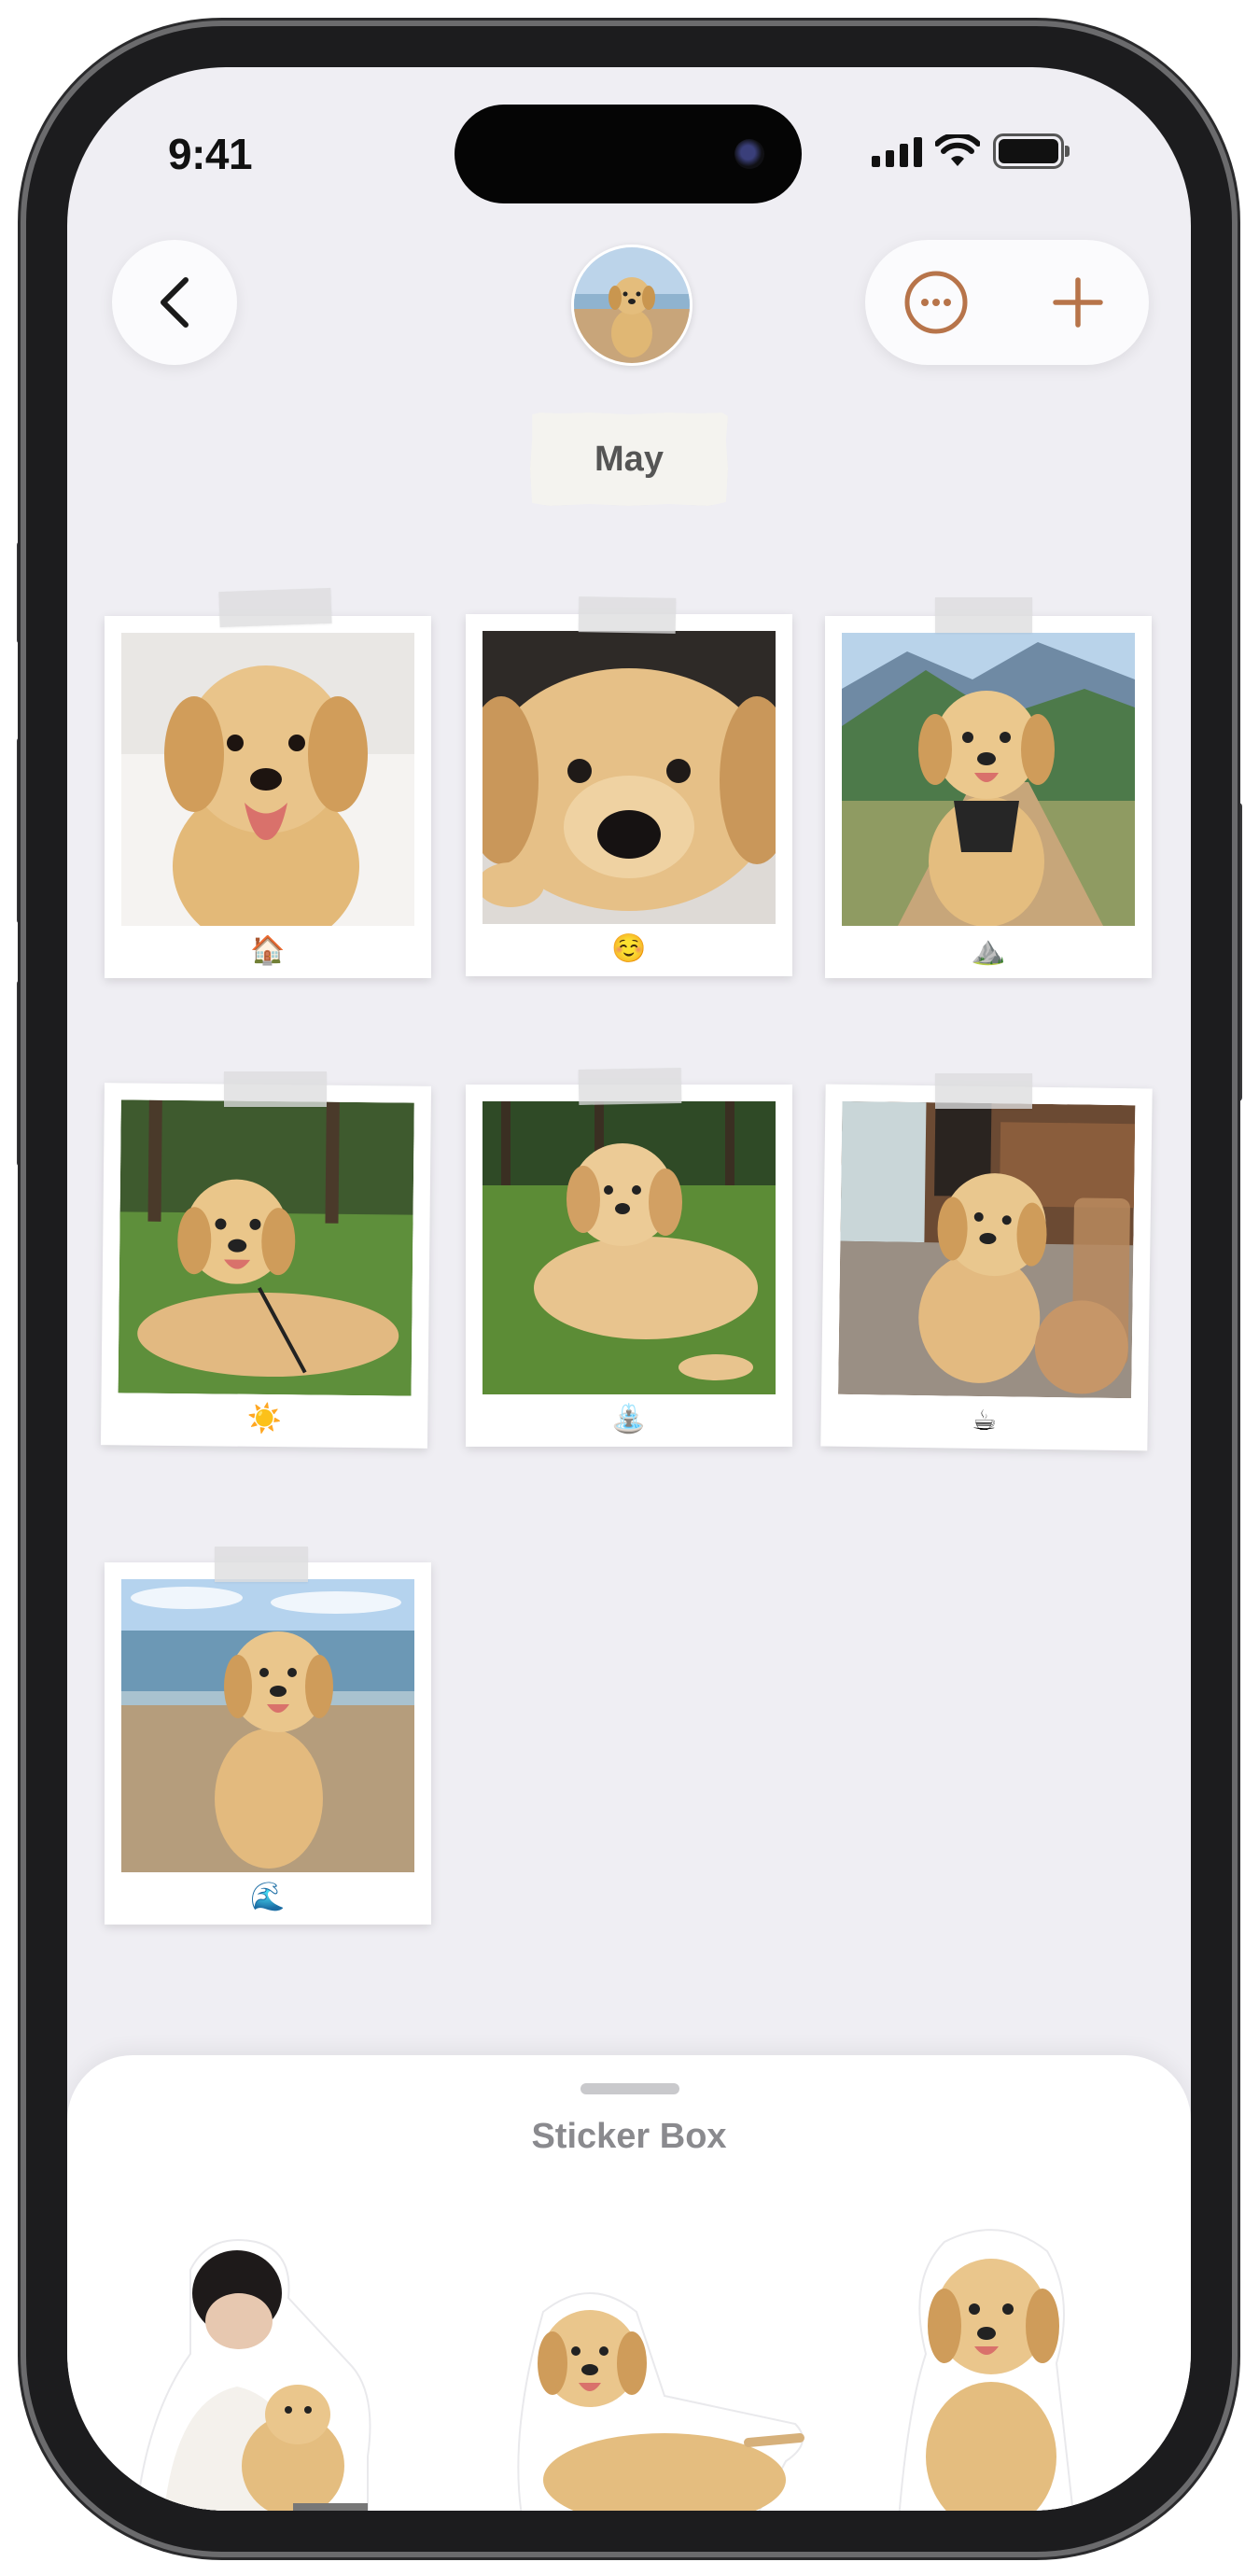 This screenshot has height=2576, width=1259. I want to click on status-time: 9:41, so click(210, 154).